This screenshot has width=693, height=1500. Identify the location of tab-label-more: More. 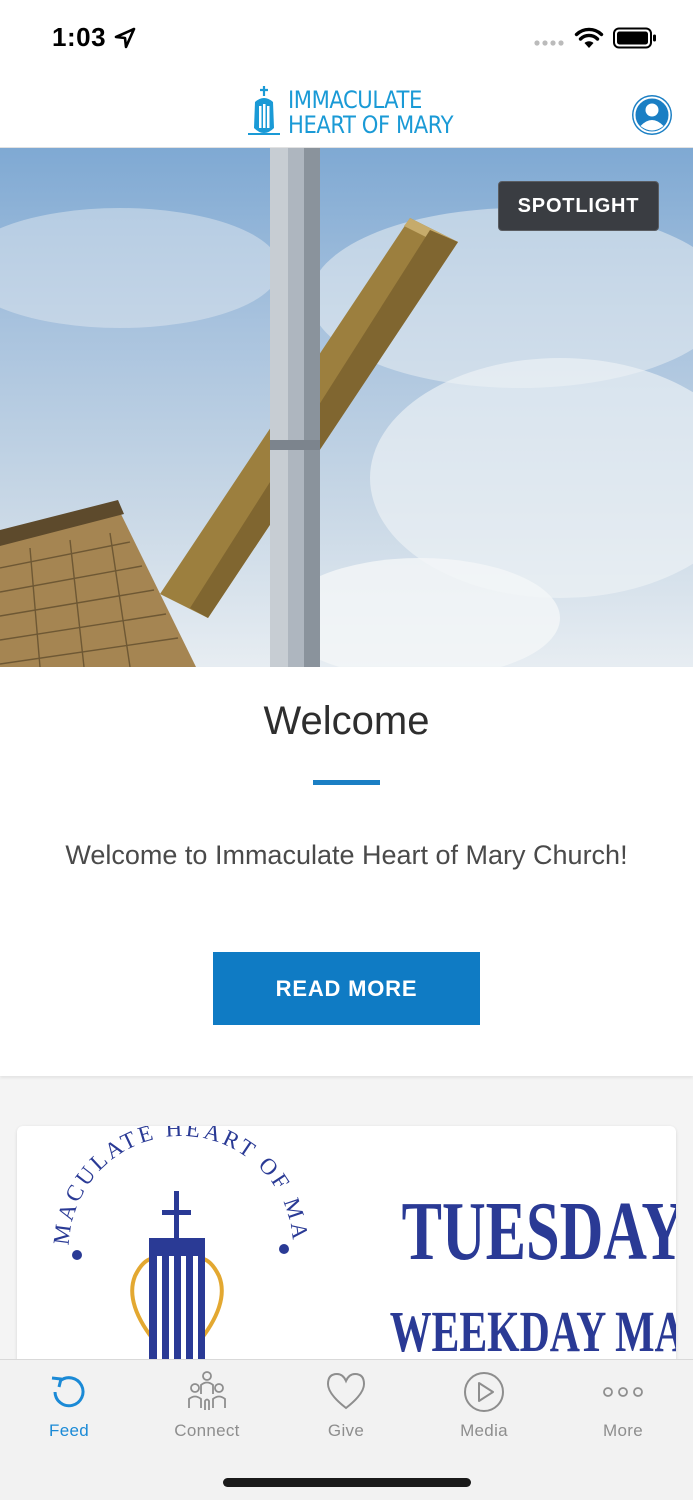
(623, 1430).